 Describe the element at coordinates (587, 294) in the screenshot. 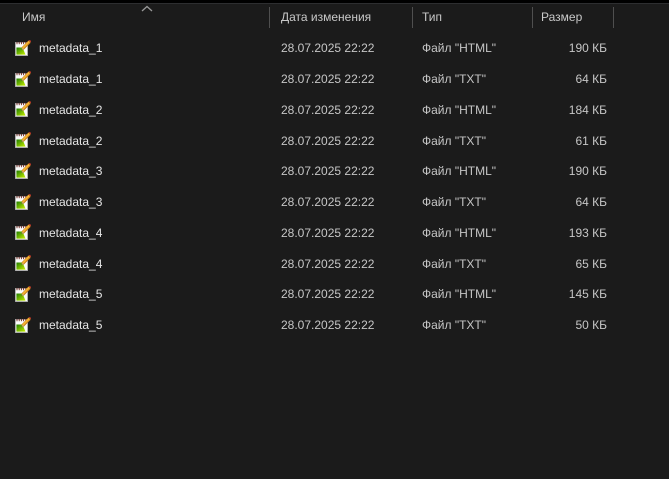

I see `file-size: 145 КБ` at that location.